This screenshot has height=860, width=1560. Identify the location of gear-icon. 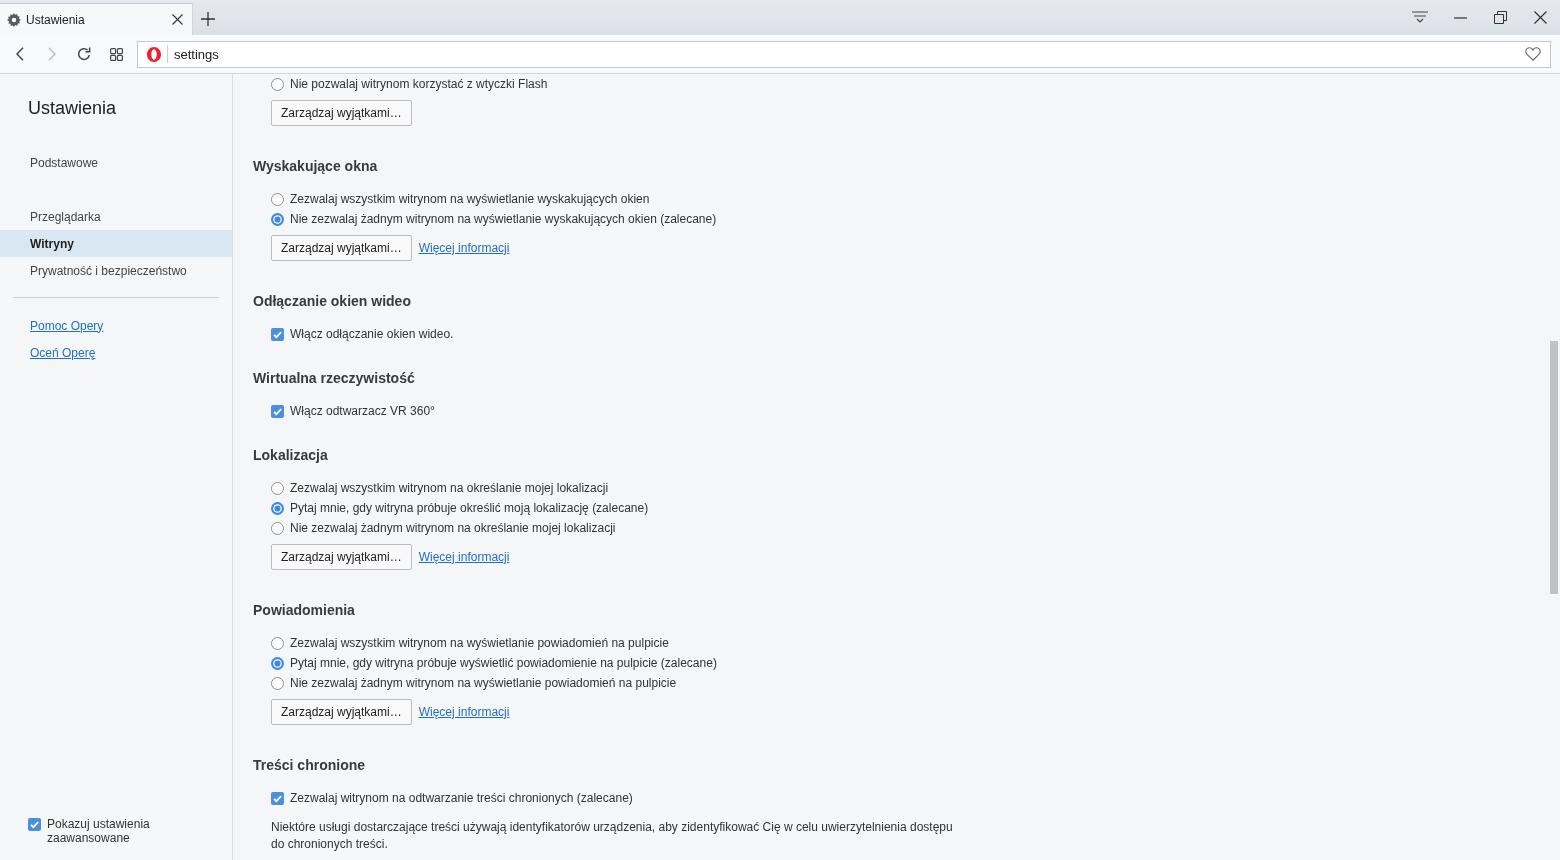
(14, 19).